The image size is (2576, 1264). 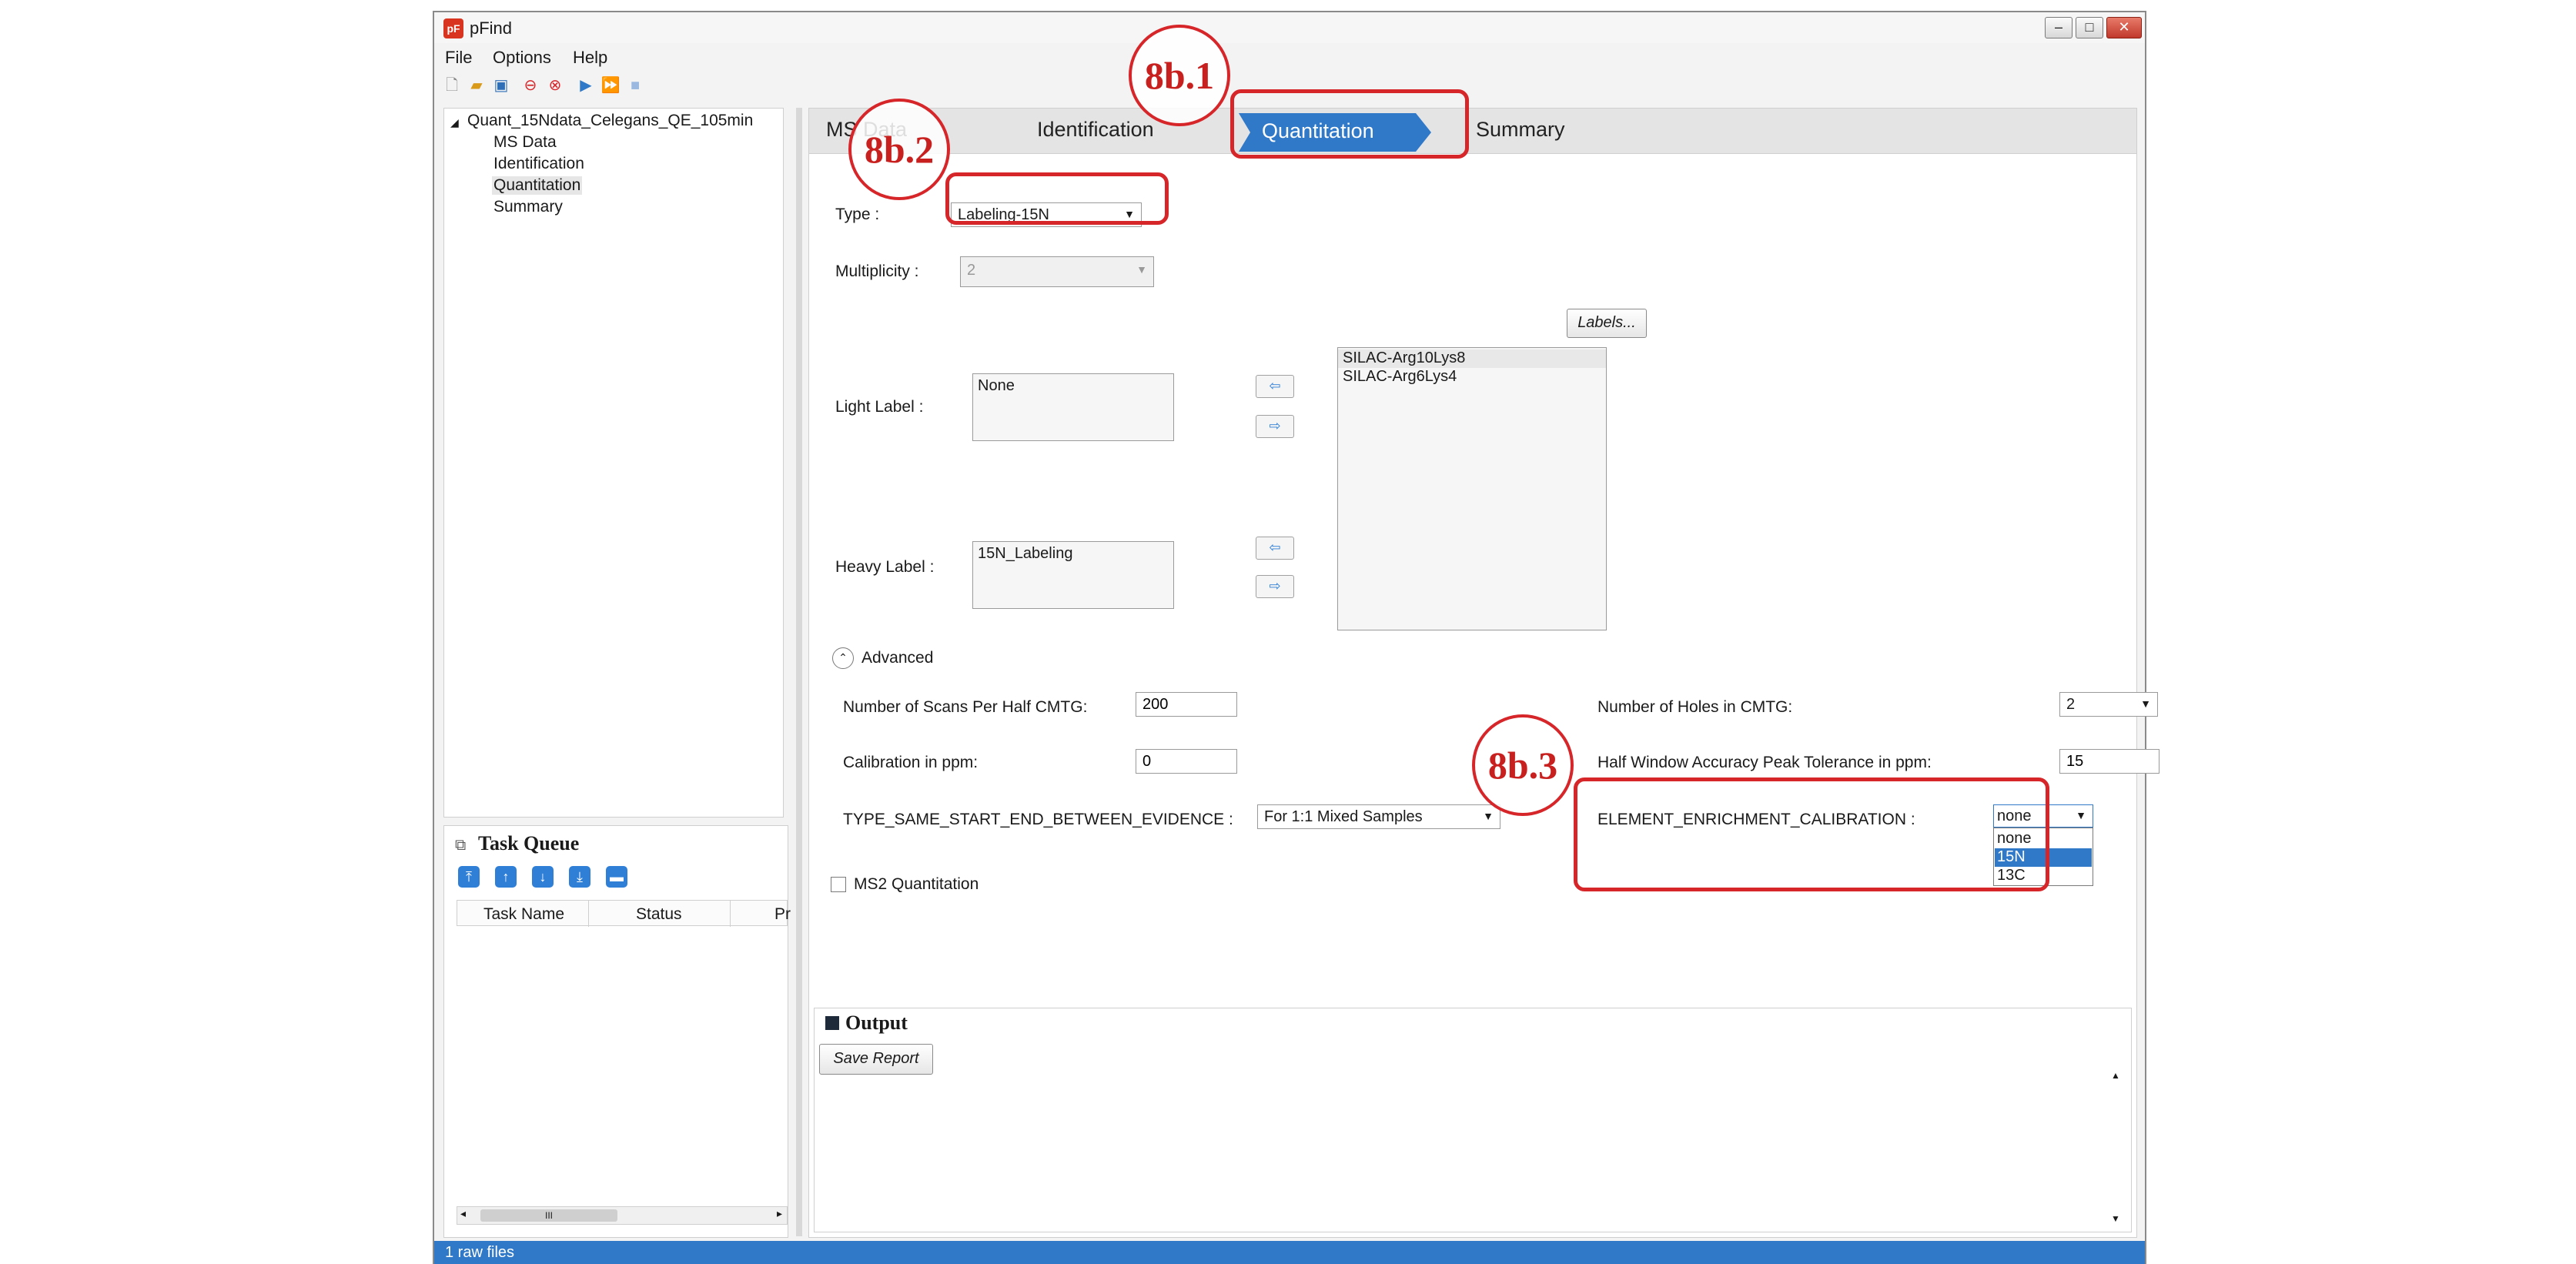 What do you see at coordinates (2059, 27) in the screenshot?
I see `minimize-button: –` at bounding box center [2059, 27].